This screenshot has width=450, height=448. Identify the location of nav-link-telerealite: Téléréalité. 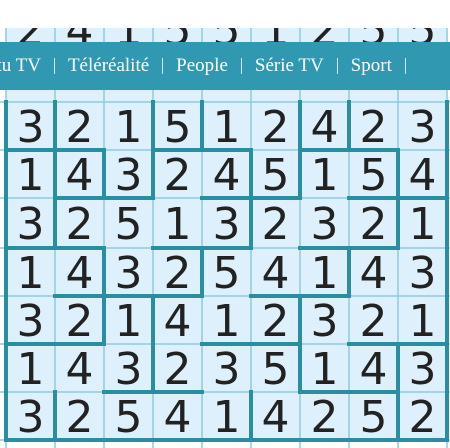
(108, 66).